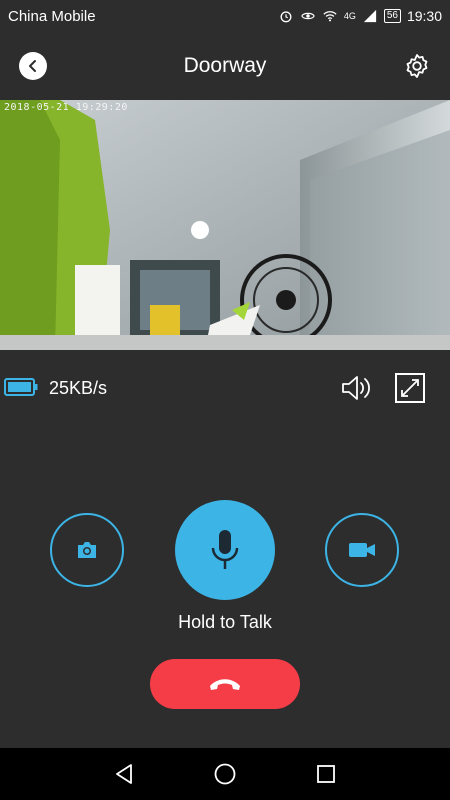 This screenshot has width=450, height=800. I want to click on eye-icon, so click(308, 16).